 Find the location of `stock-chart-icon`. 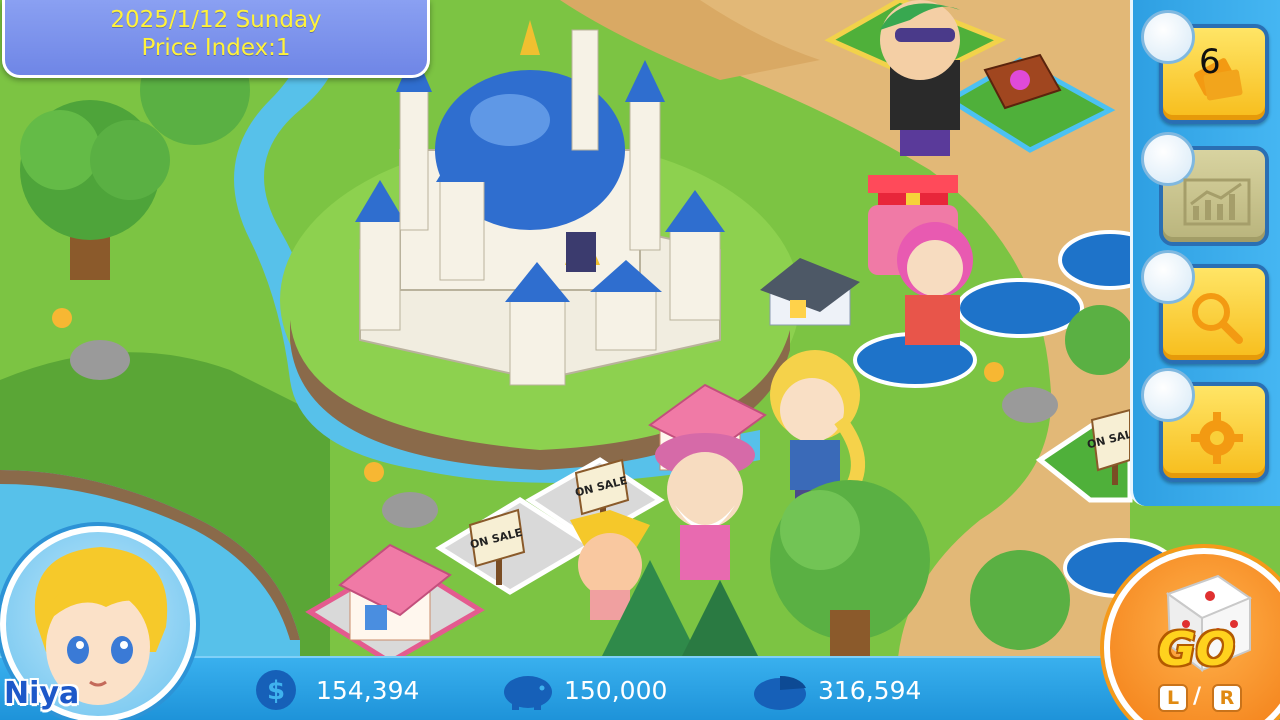

stock-chart-icon is located at coordinates (1217, 202).